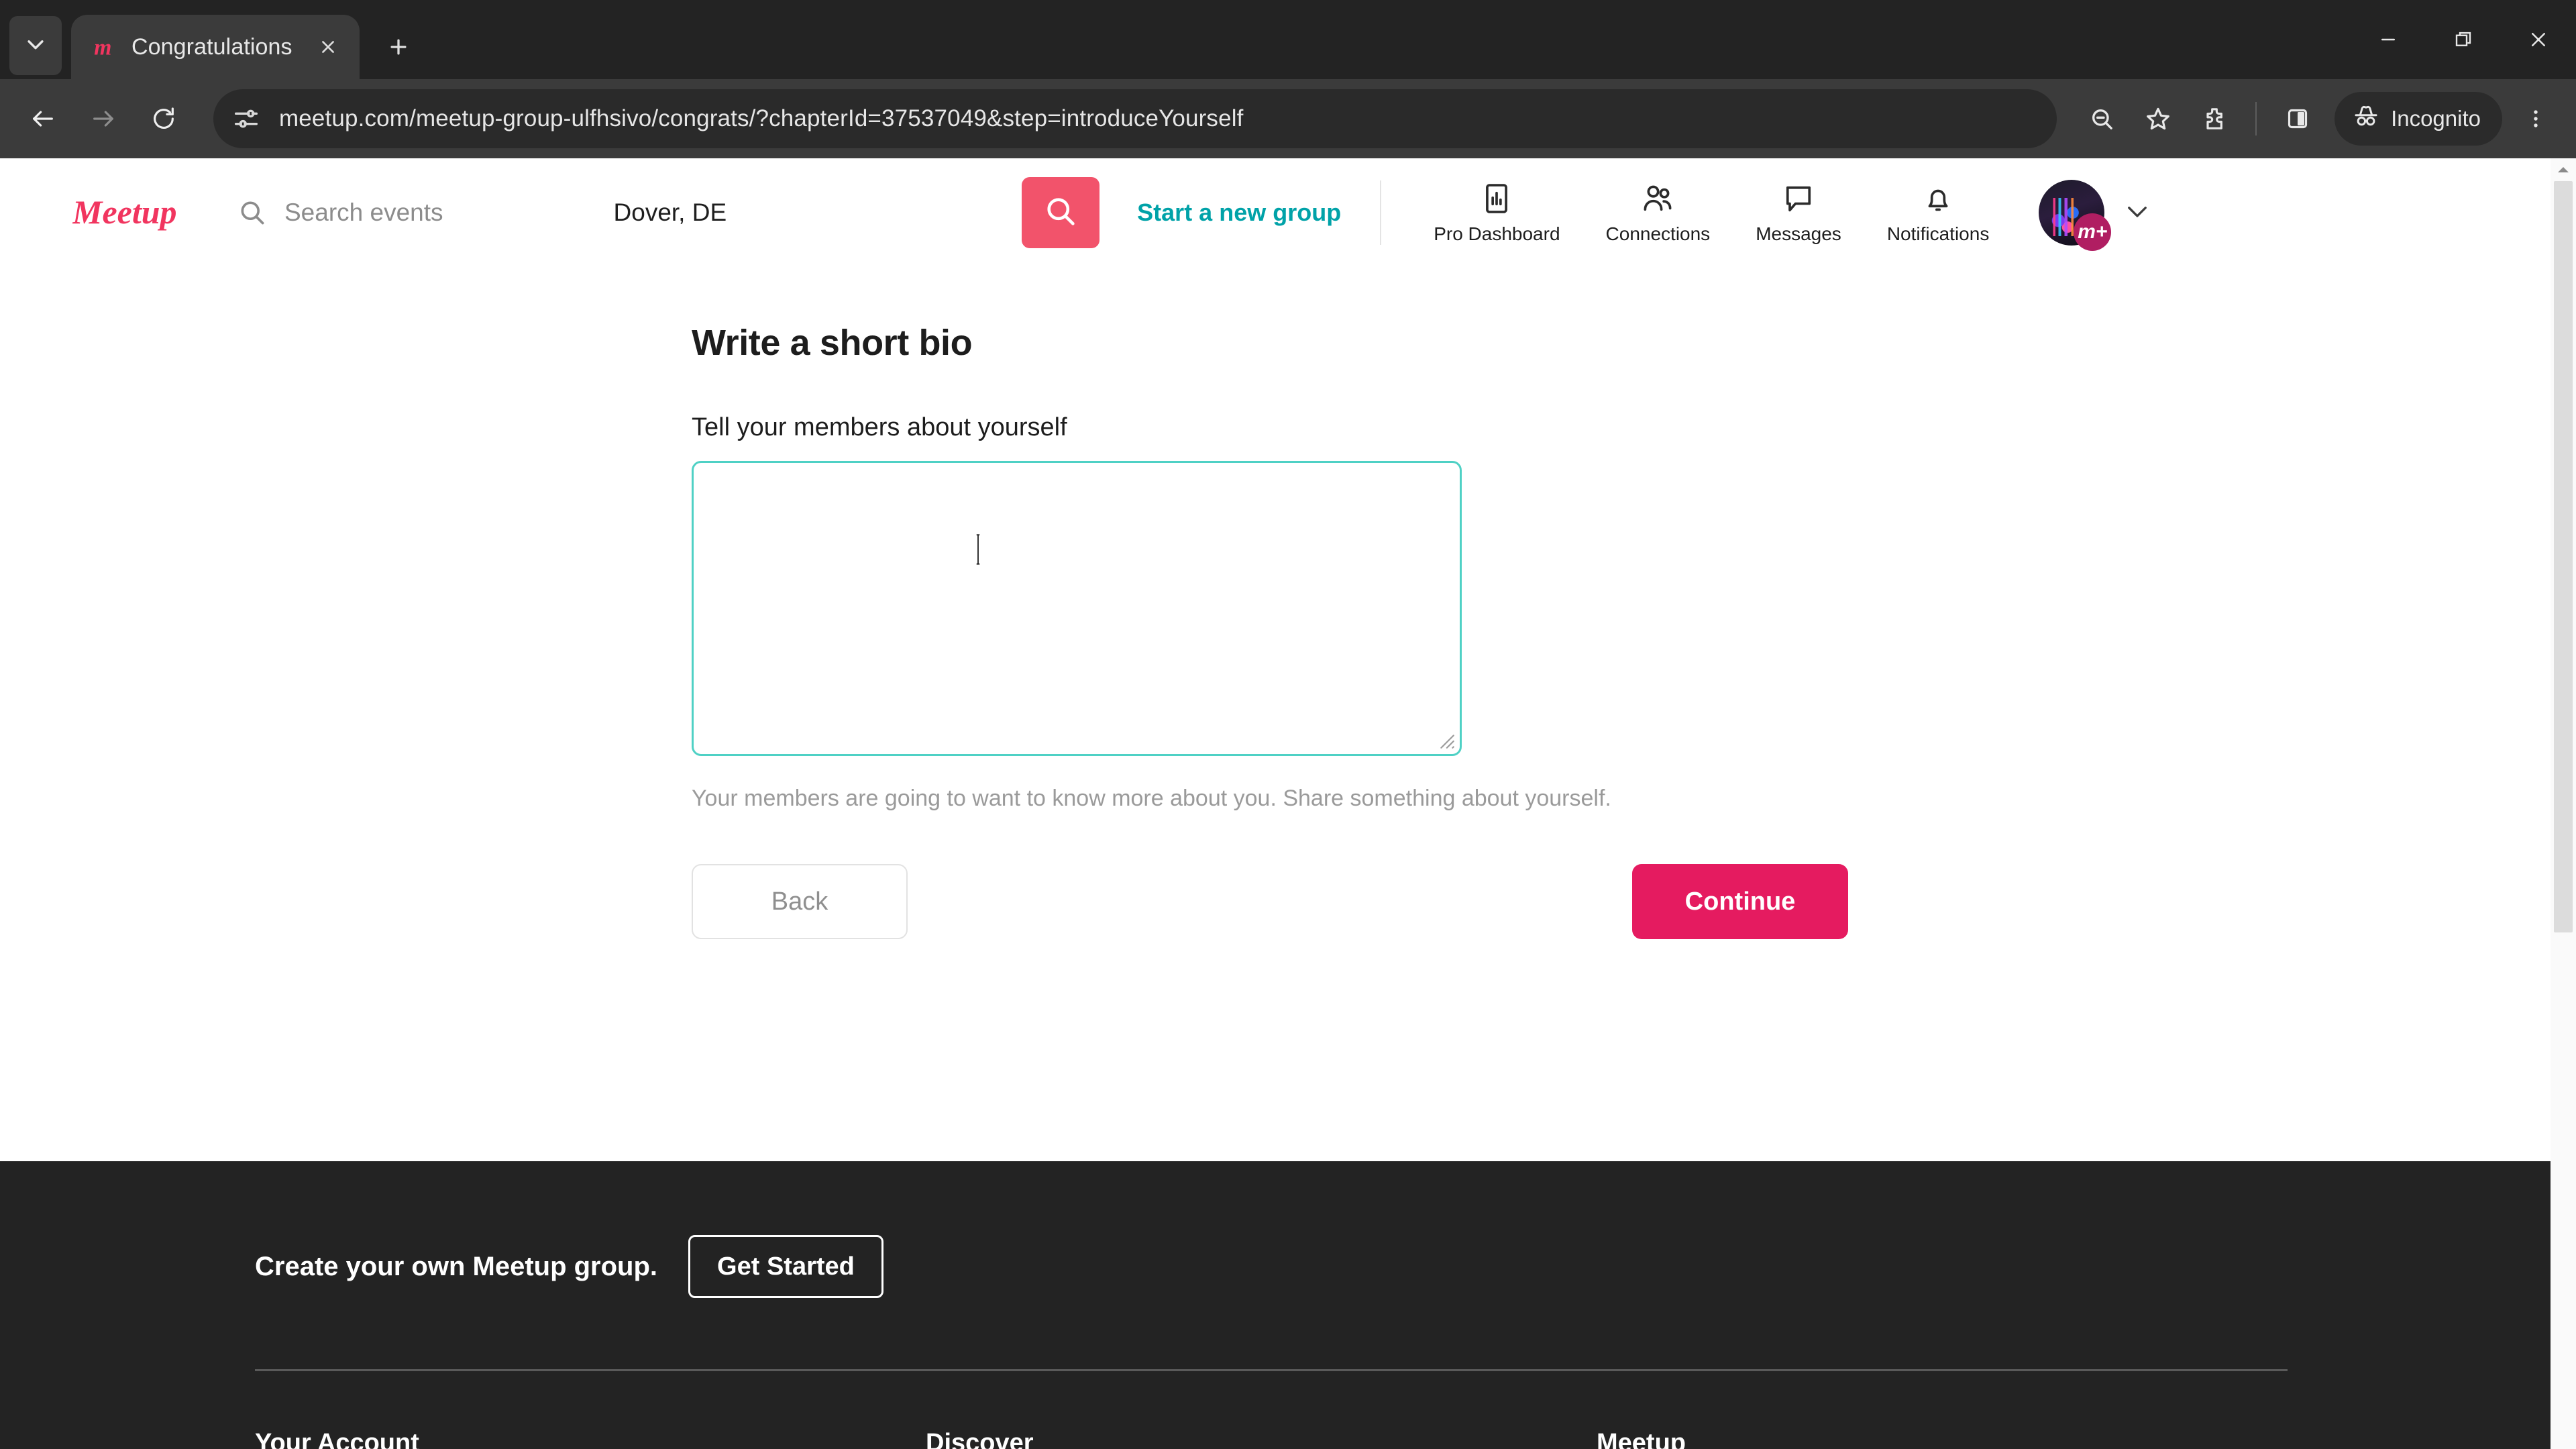  I want to click on dashboard-chart-icon, so click(1496, 198).